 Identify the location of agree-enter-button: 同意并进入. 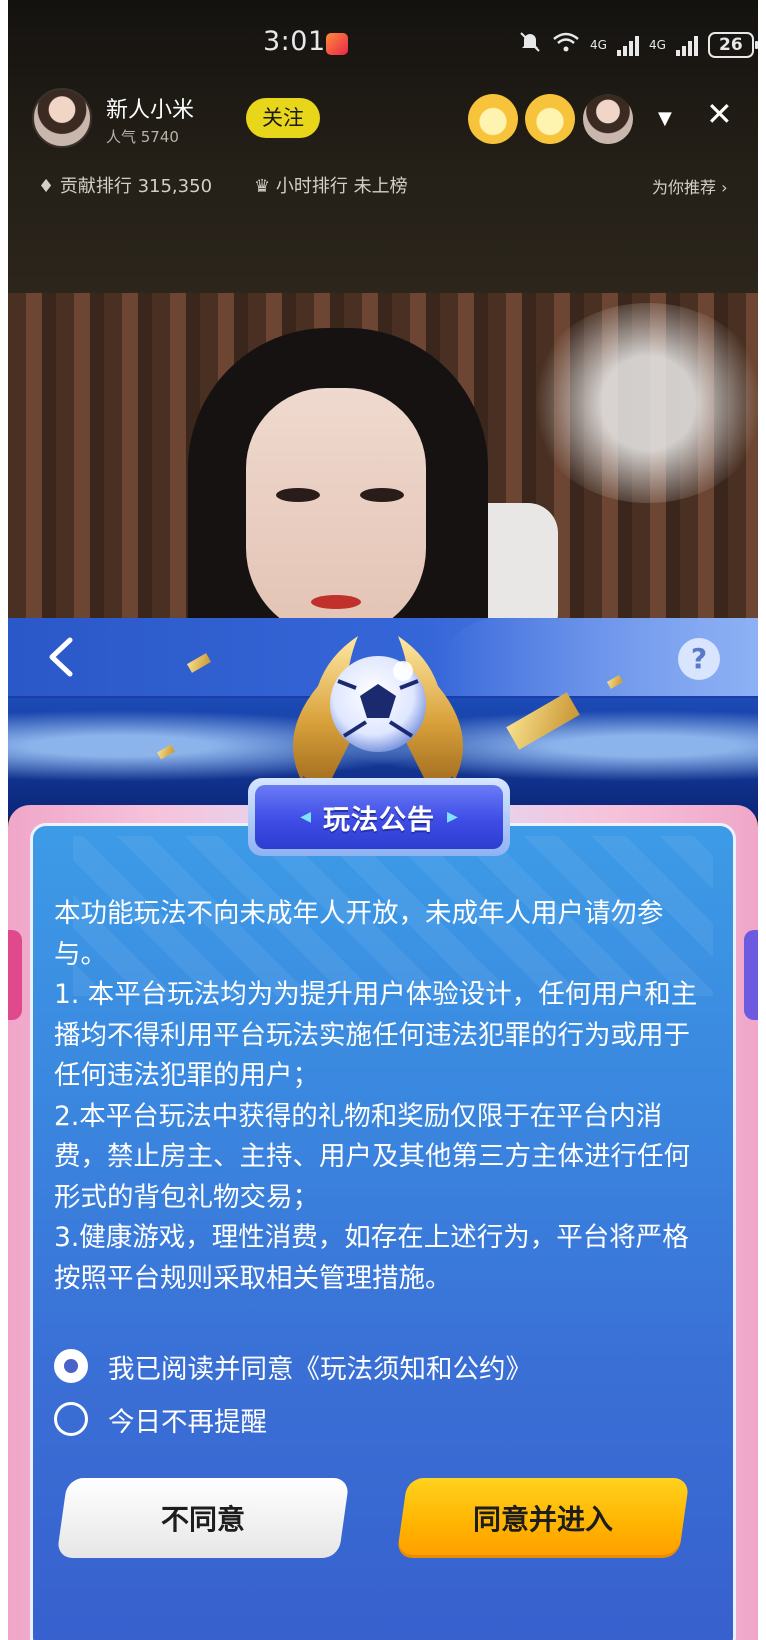
(543, 1518).